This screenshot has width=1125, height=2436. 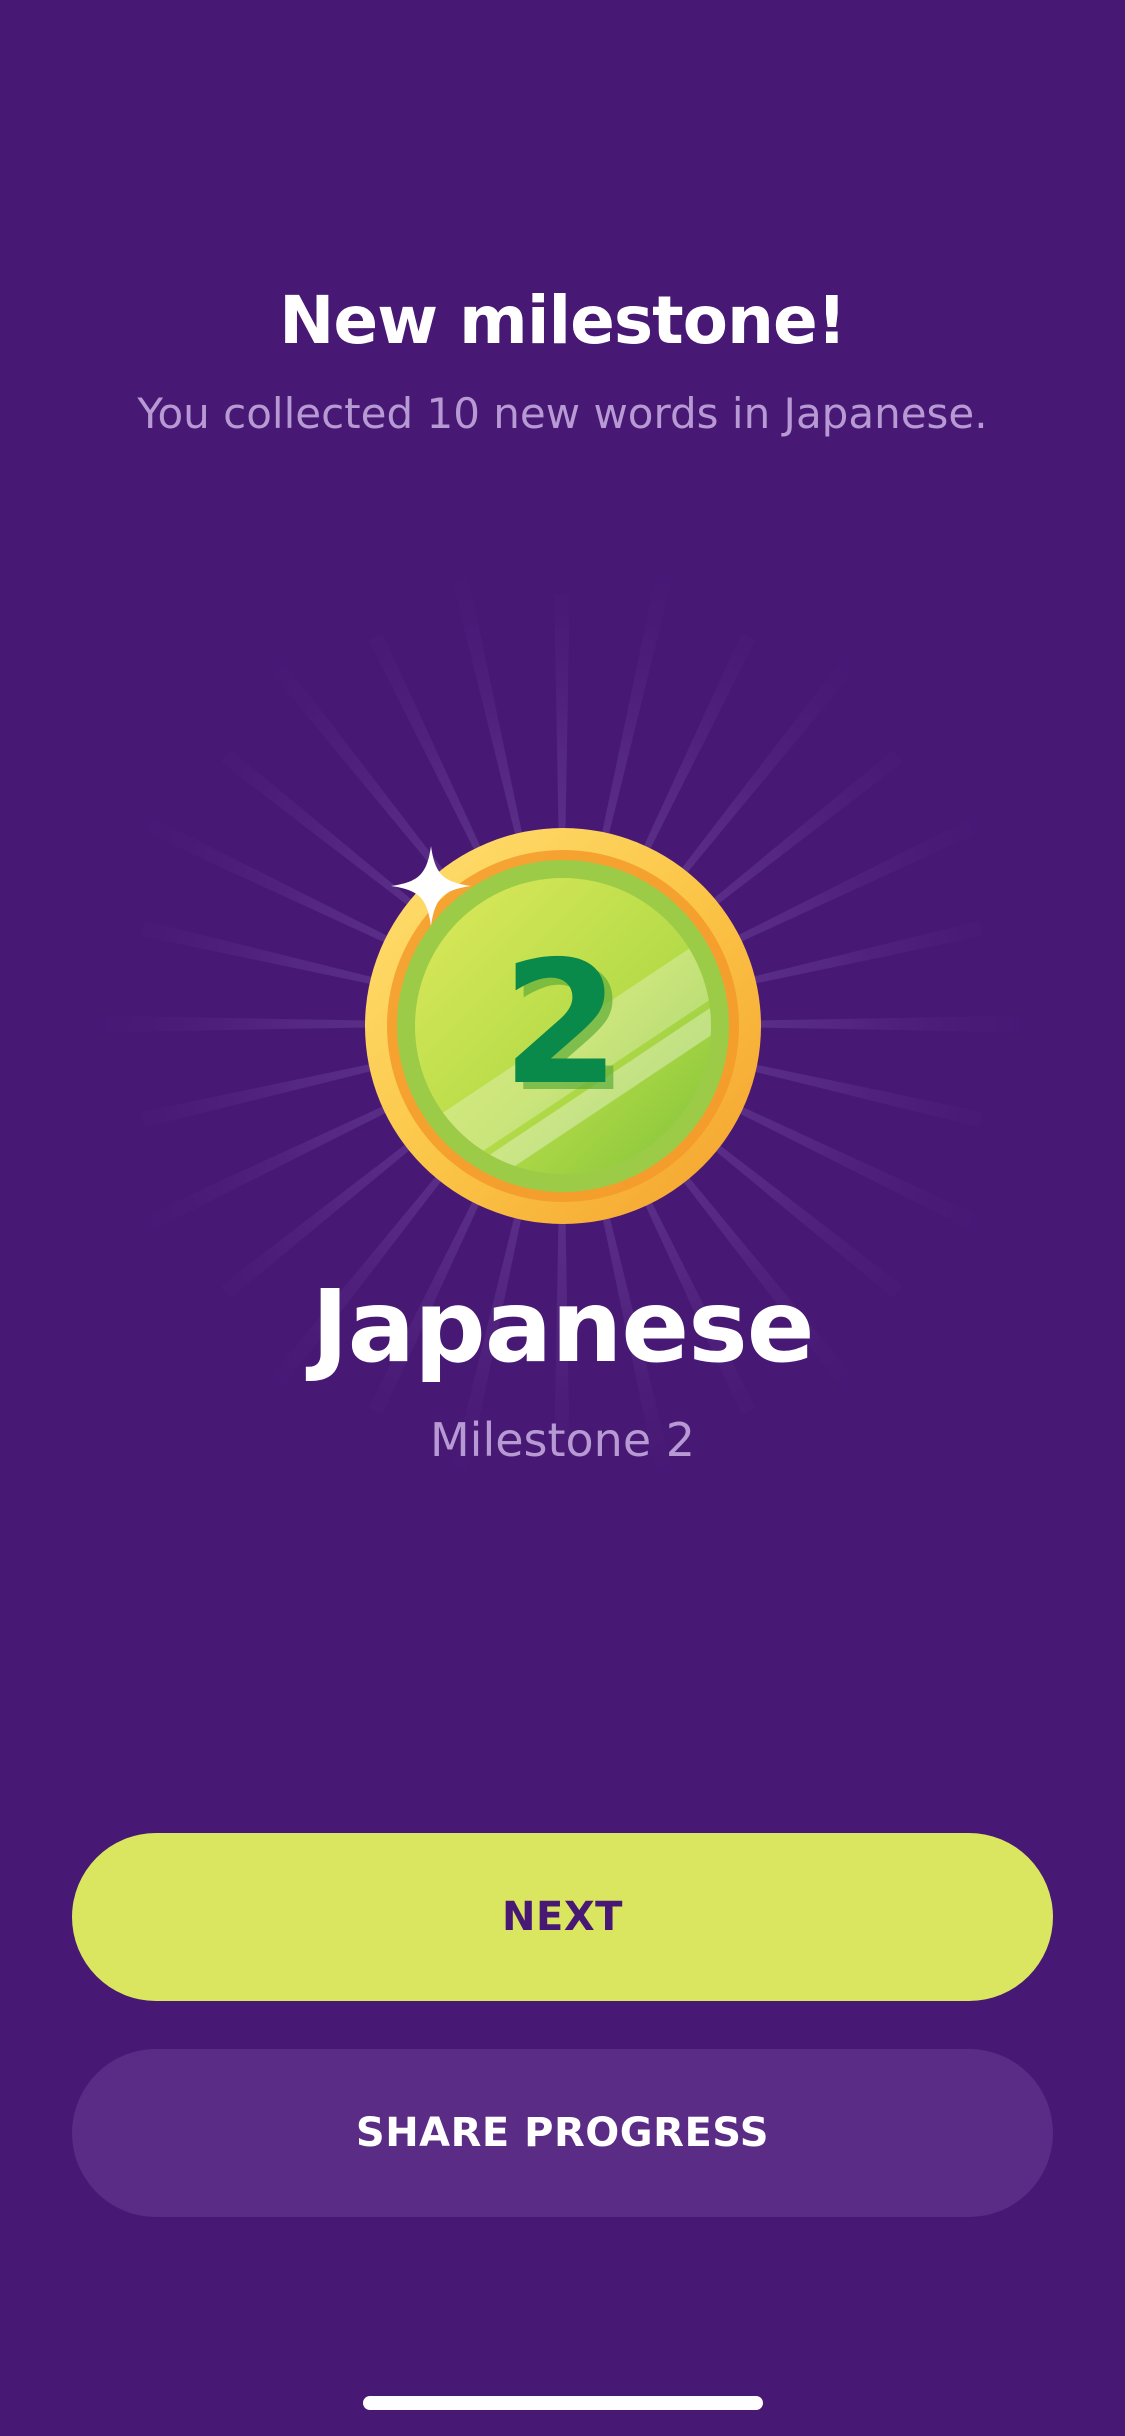 I want to click on page-subtitle: You collected 10 new words in Japanese., so click(x=562, y=413).